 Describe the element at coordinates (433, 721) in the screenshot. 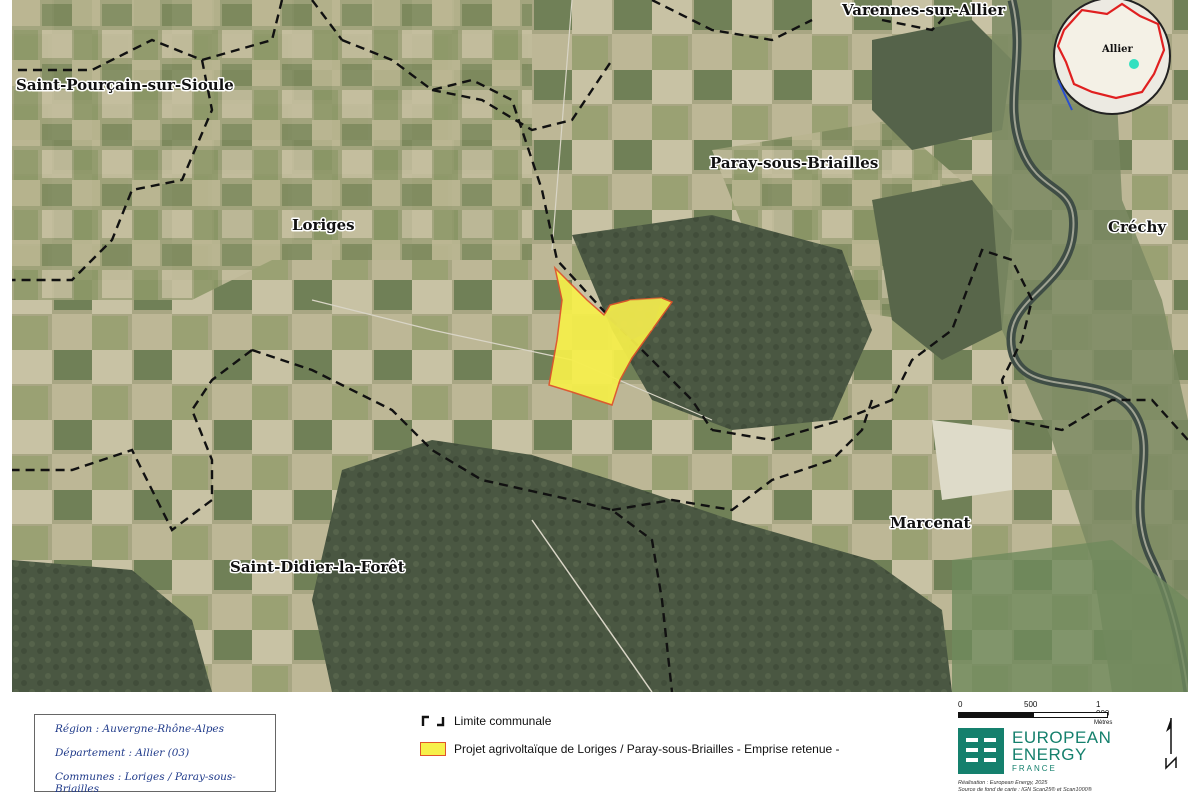

I see `legend-limit-symbol` at that location.